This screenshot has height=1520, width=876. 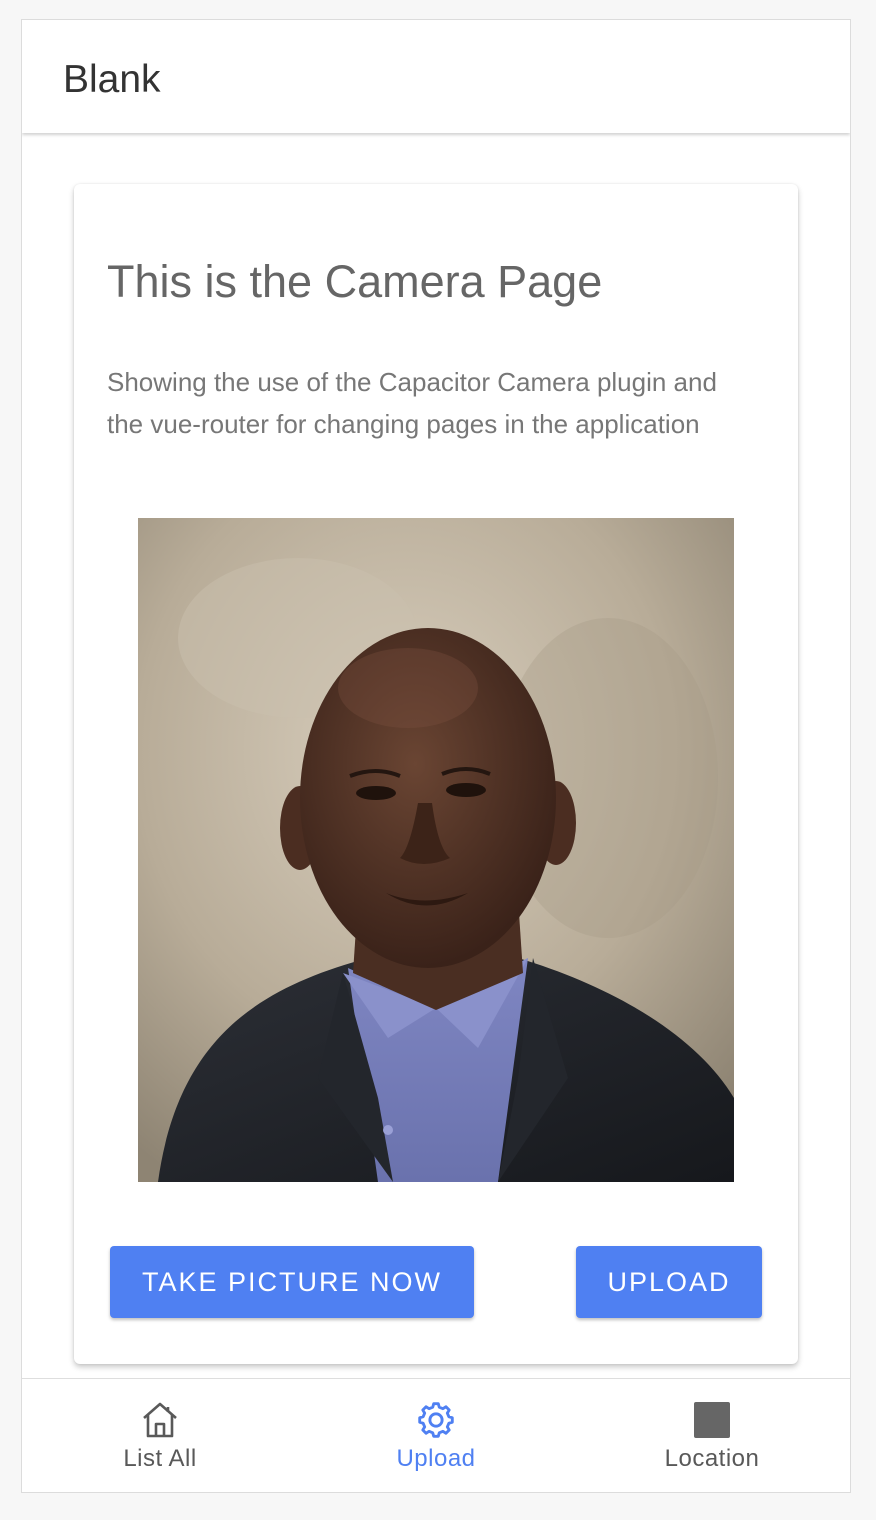 I want to click on tab-bar: List All Upload Location, so click(x=436, y=1435).